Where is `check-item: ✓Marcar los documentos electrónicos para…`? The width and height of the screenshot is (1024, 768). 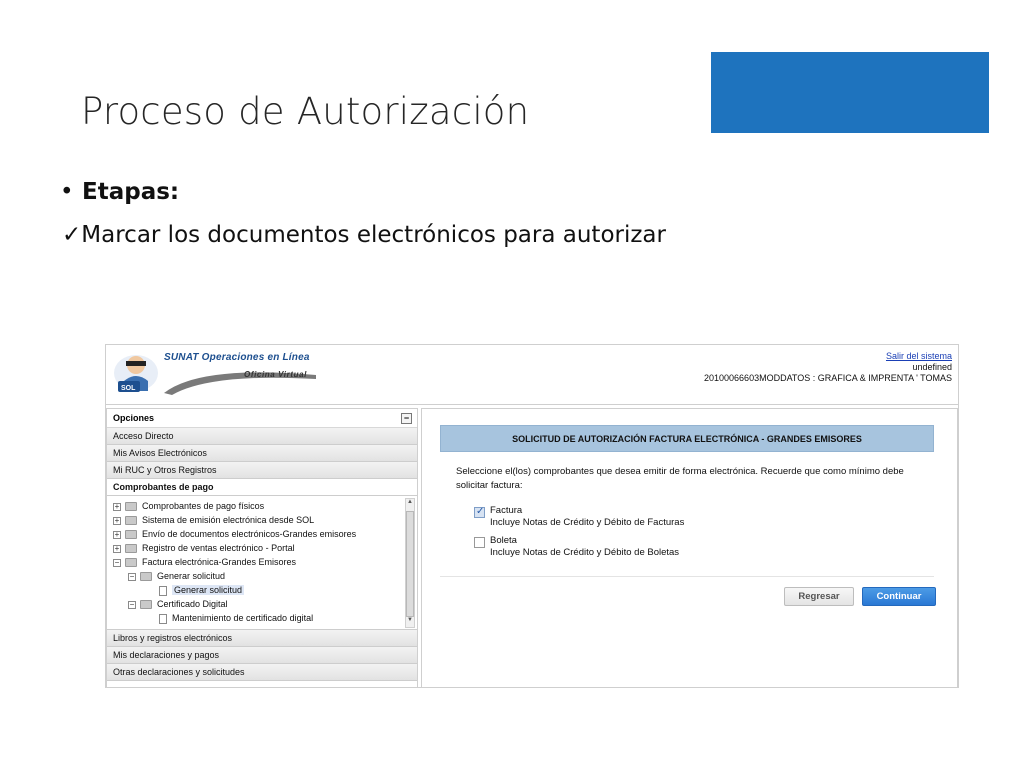 check-item: ✓Marcar los documentos electrónicos para… is located at coordinates (364, 235).